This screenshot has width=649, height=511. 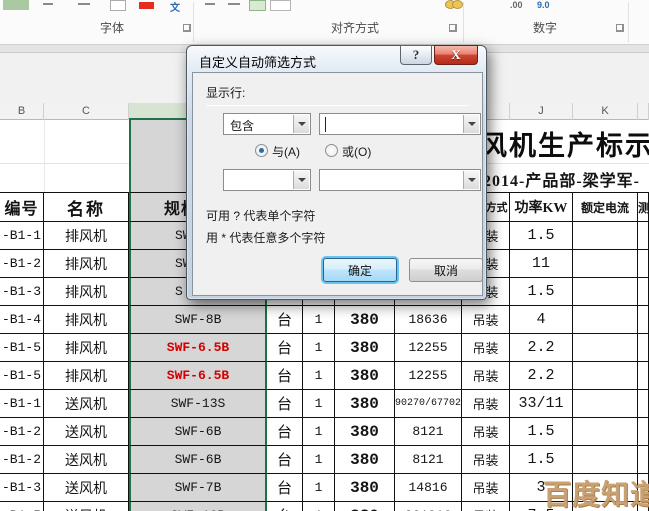 What do you see at coordinates (257, 61) in the screenshot?
I see `dialog-title: 自定义自动筛选方式` at bounding box center [257, 61].